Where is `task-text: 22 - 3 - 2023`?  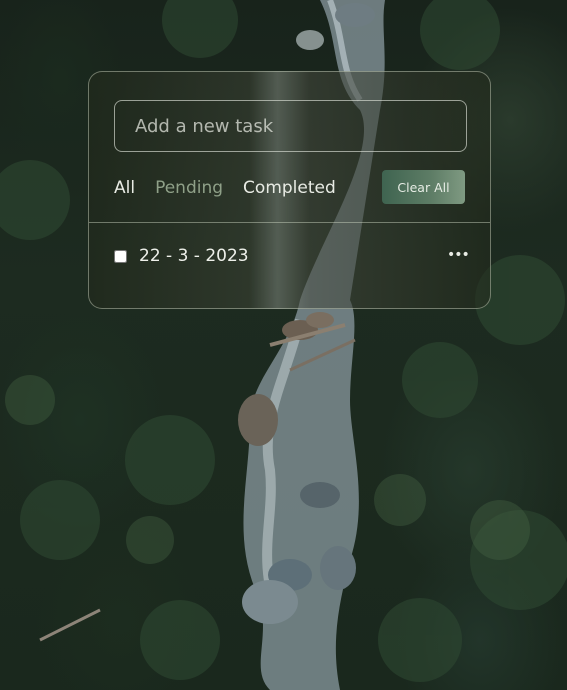 task-text: 22 - 3 - 2023 is located at coordinates (194, 256).